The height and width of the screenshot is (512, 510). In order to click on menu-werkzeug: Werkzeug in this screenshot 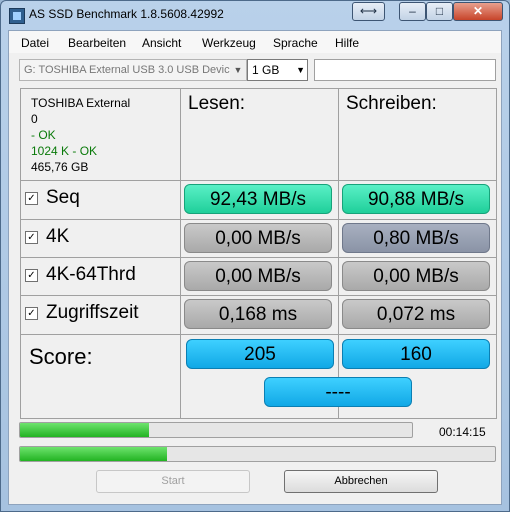, I will do `click(229, 43)`.